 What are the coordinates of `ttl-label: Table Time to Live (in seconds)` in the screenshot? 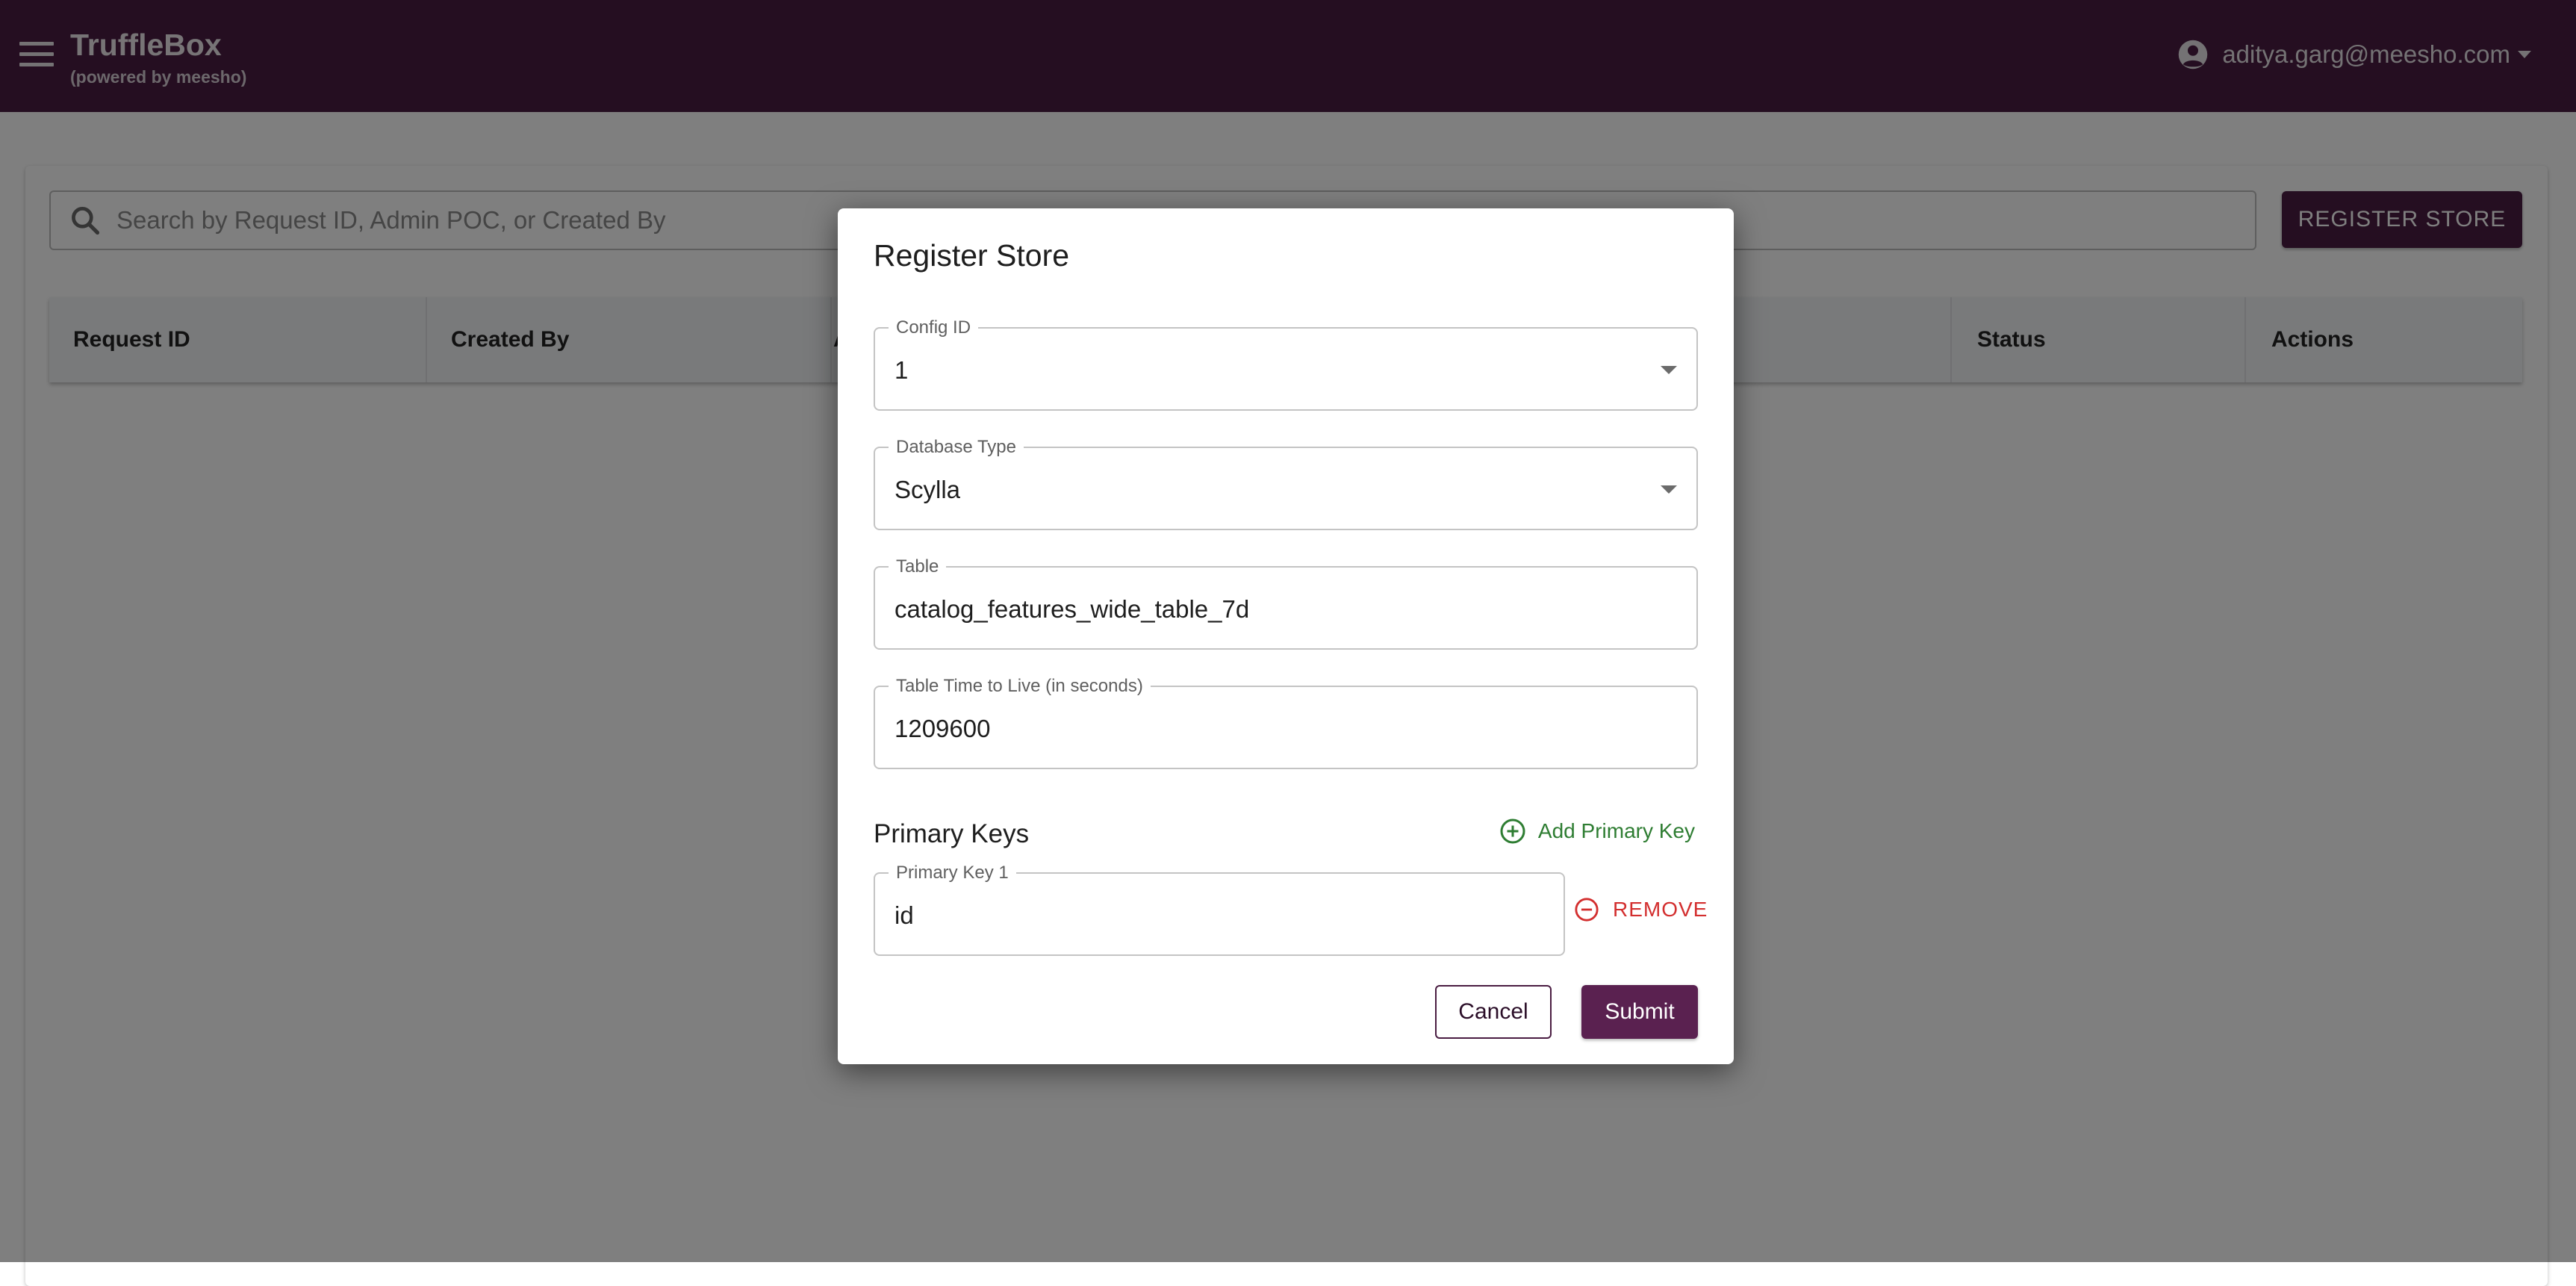 It's located at (1020, 686).